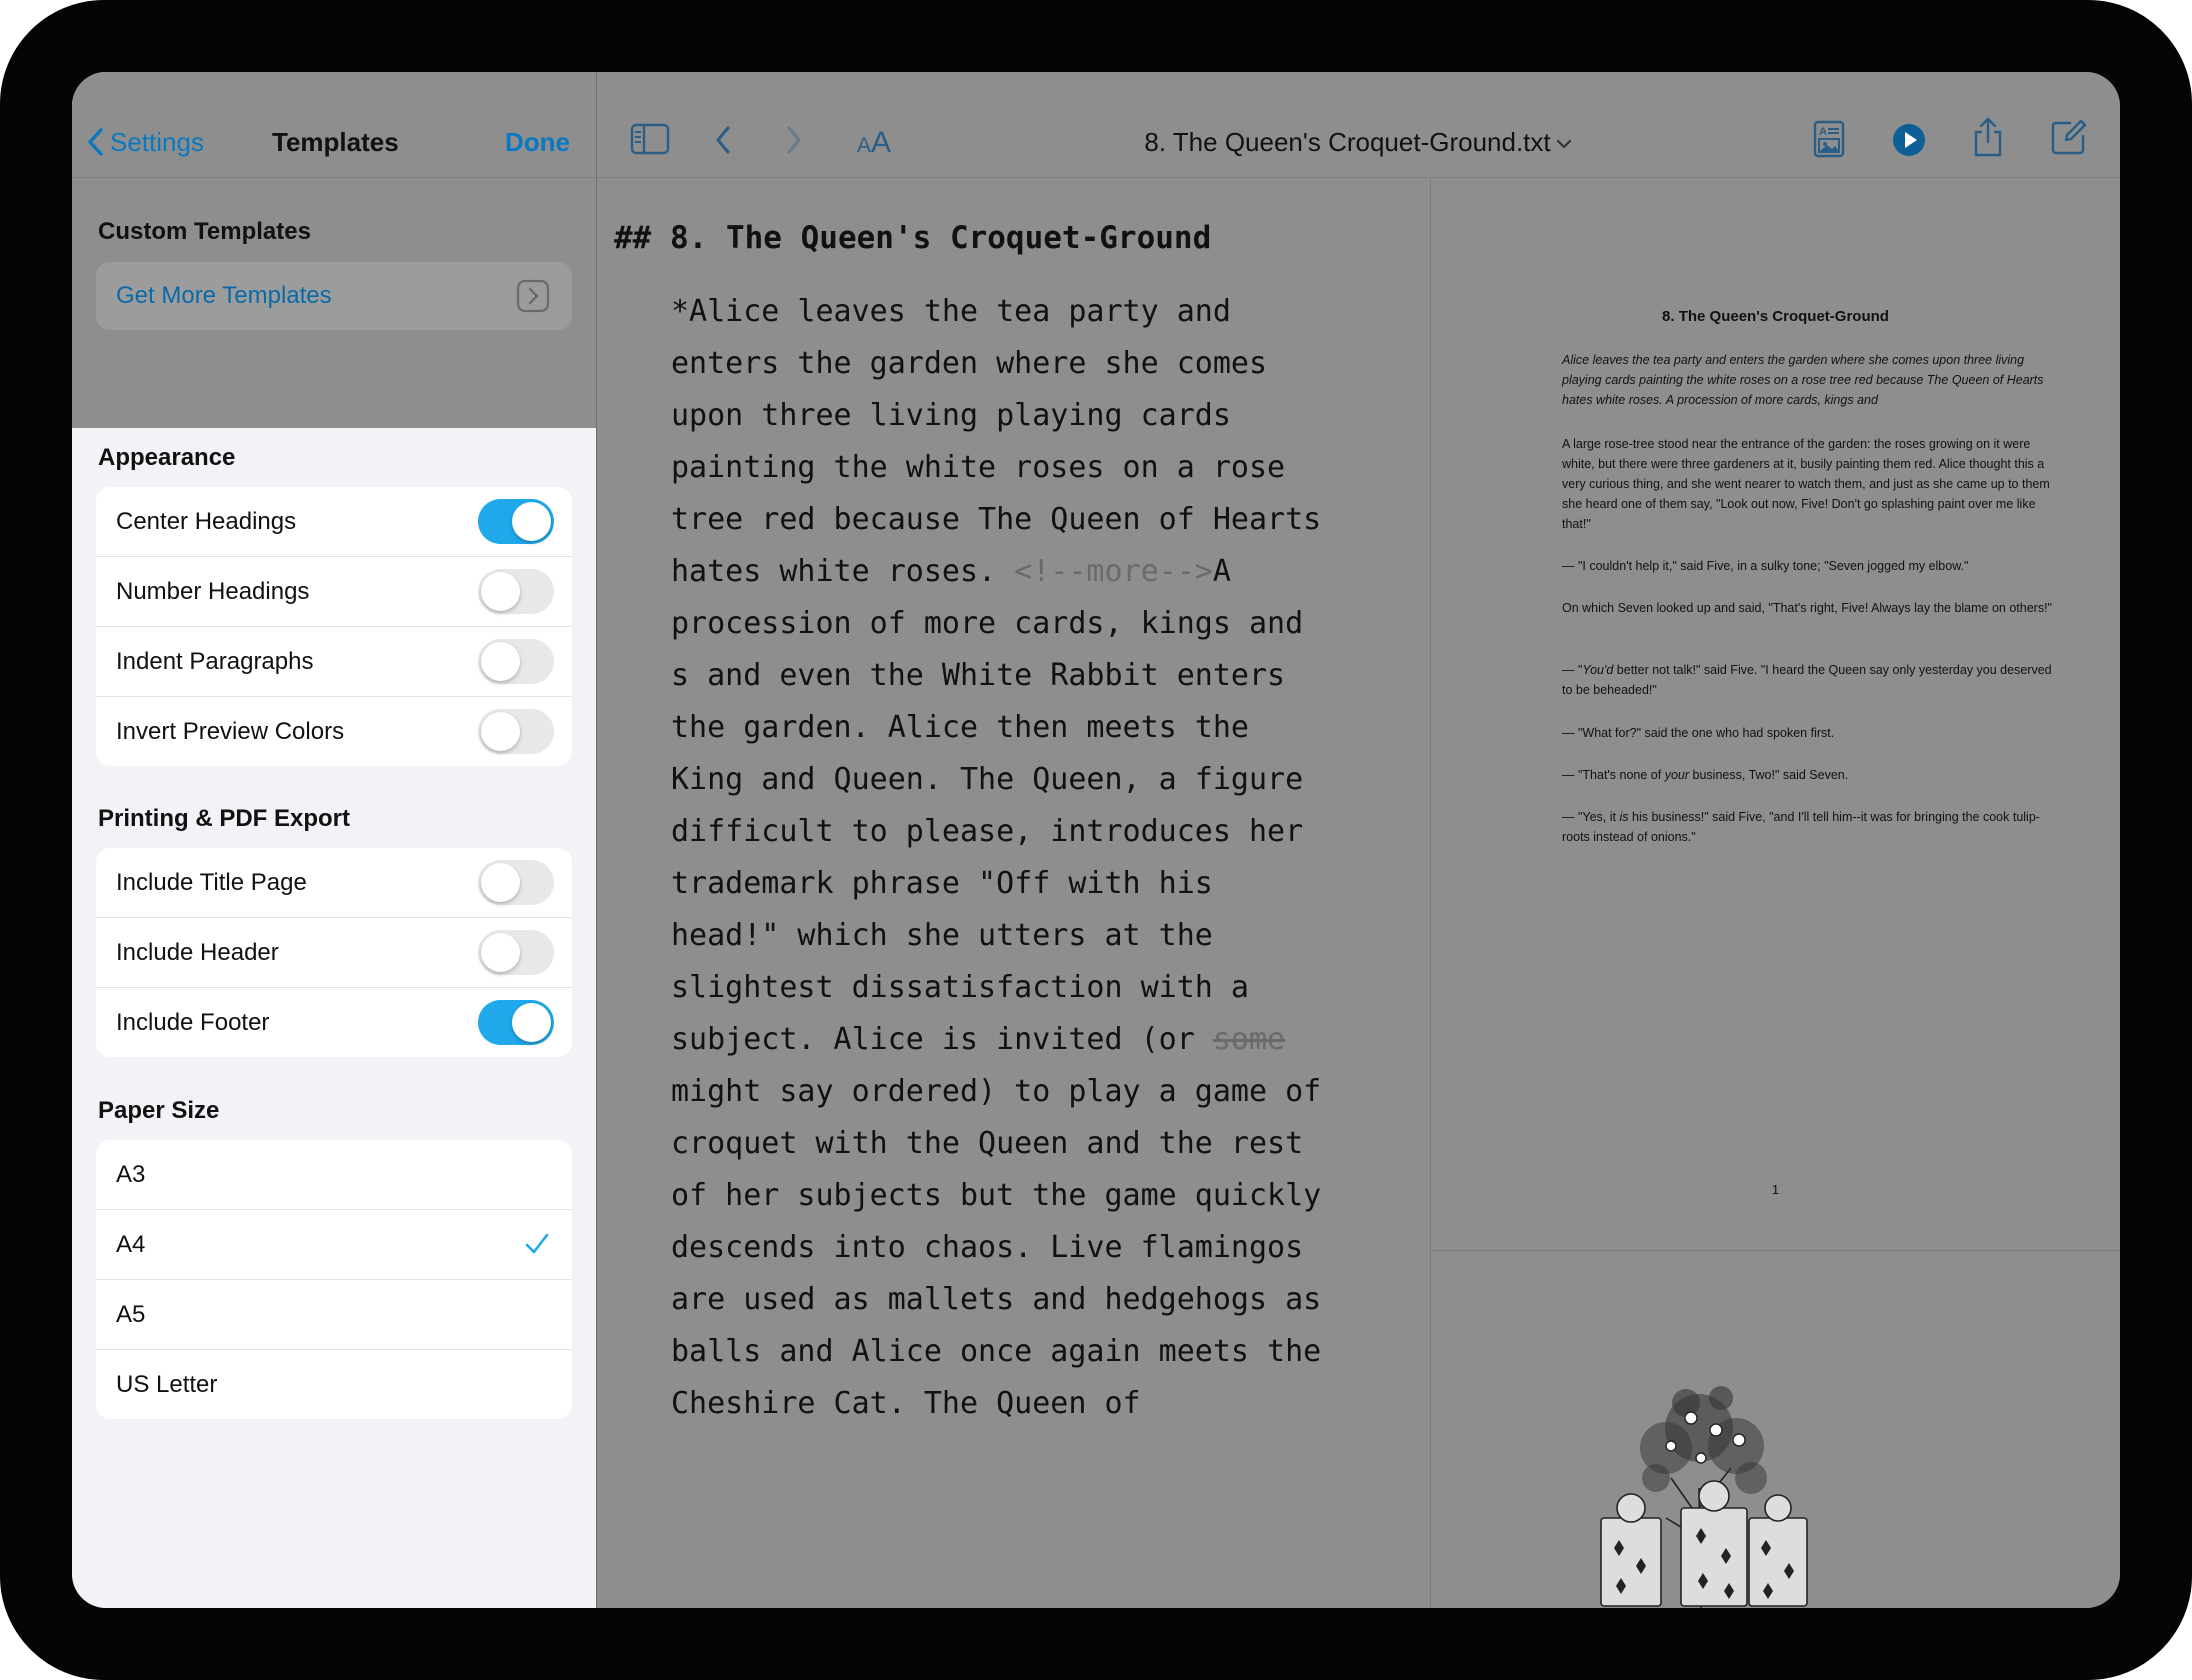  I want to click on checkmark-icon, so click(537, 1243).